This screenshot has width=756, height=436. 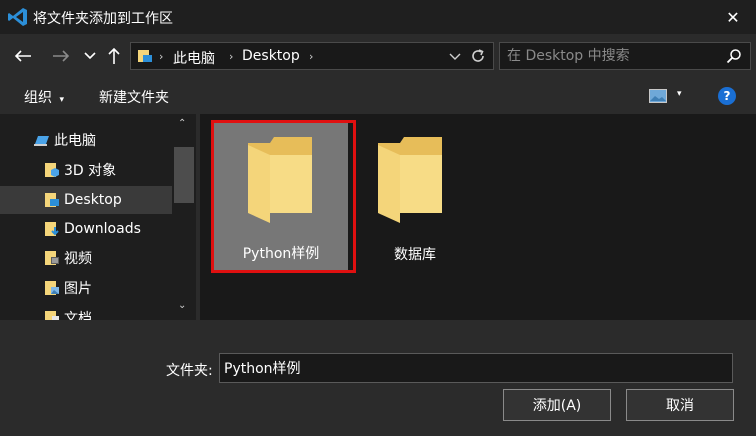 I want to click on recent-locations-button, so click(x=90, y=56).